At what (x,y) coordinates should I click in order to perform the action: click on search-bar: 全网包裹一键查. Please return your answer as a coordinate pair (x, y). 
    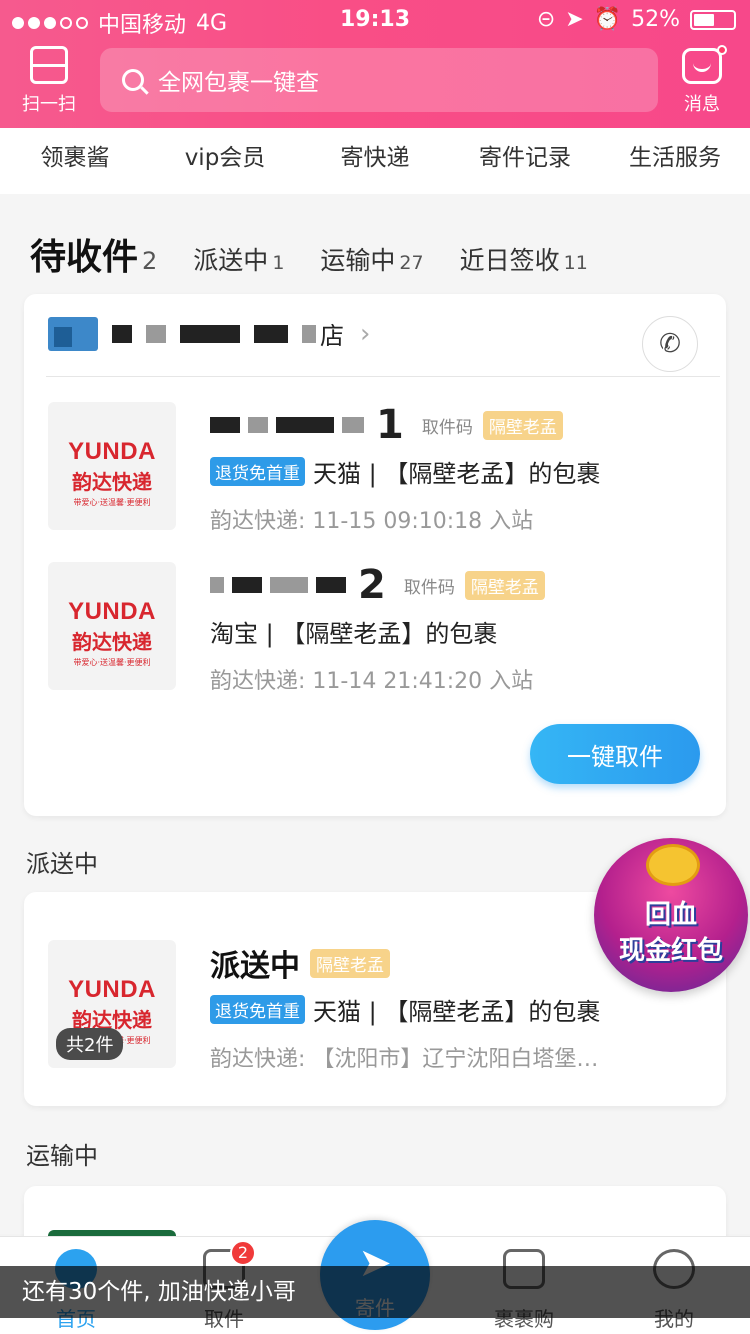
    Looking at the image, I should click on (379, 80).